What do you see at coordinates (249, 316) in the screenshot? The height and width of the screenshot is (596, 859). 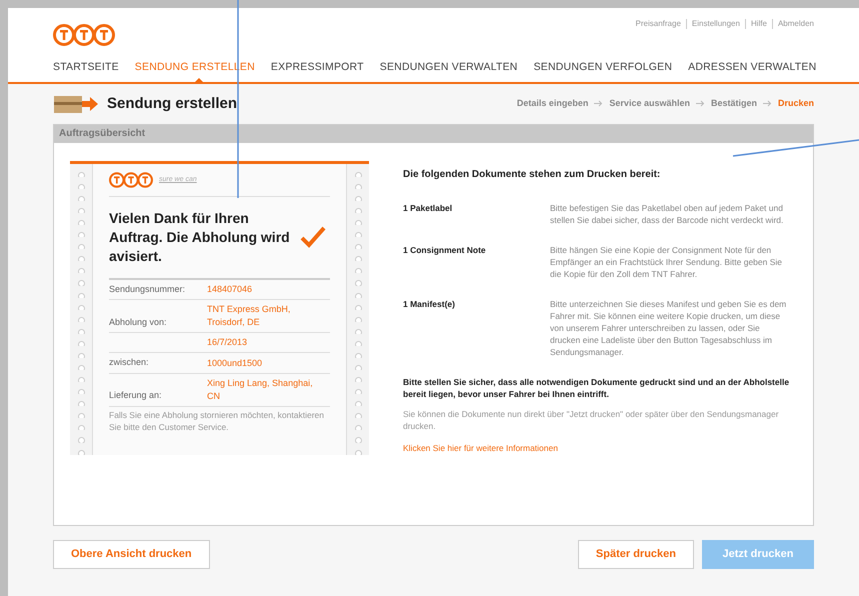 I see `field-value: TNT Express GmbH, Troisdorf, DE` at bounding box center [249, 316].